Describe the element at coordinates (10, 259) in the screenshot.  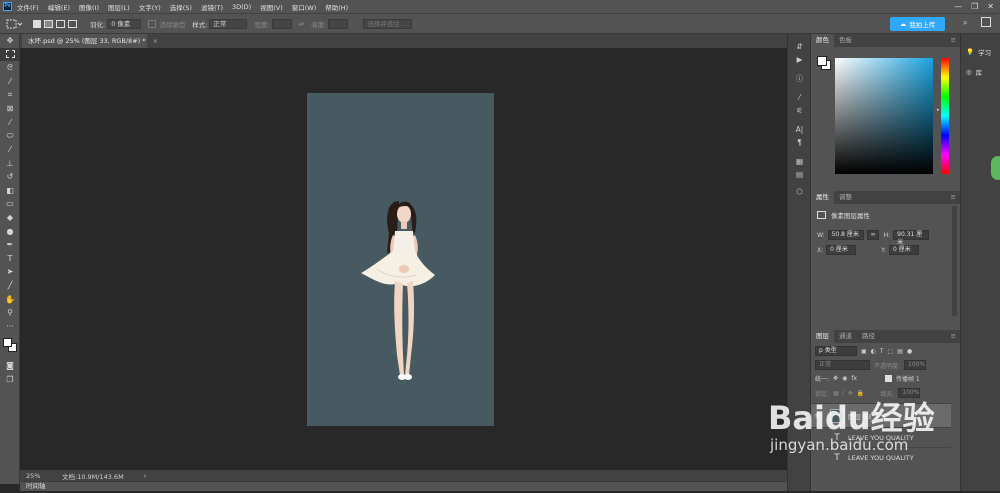
I see `type-tool-icon: T` at that location.